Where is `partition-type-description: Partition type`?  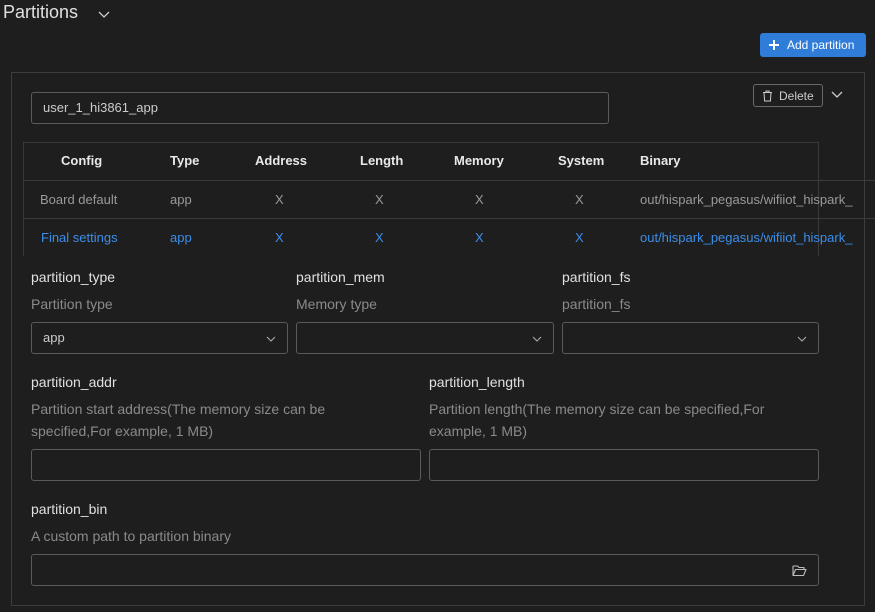 partition-type-description: Partition type is located at coordinates (72, 304).